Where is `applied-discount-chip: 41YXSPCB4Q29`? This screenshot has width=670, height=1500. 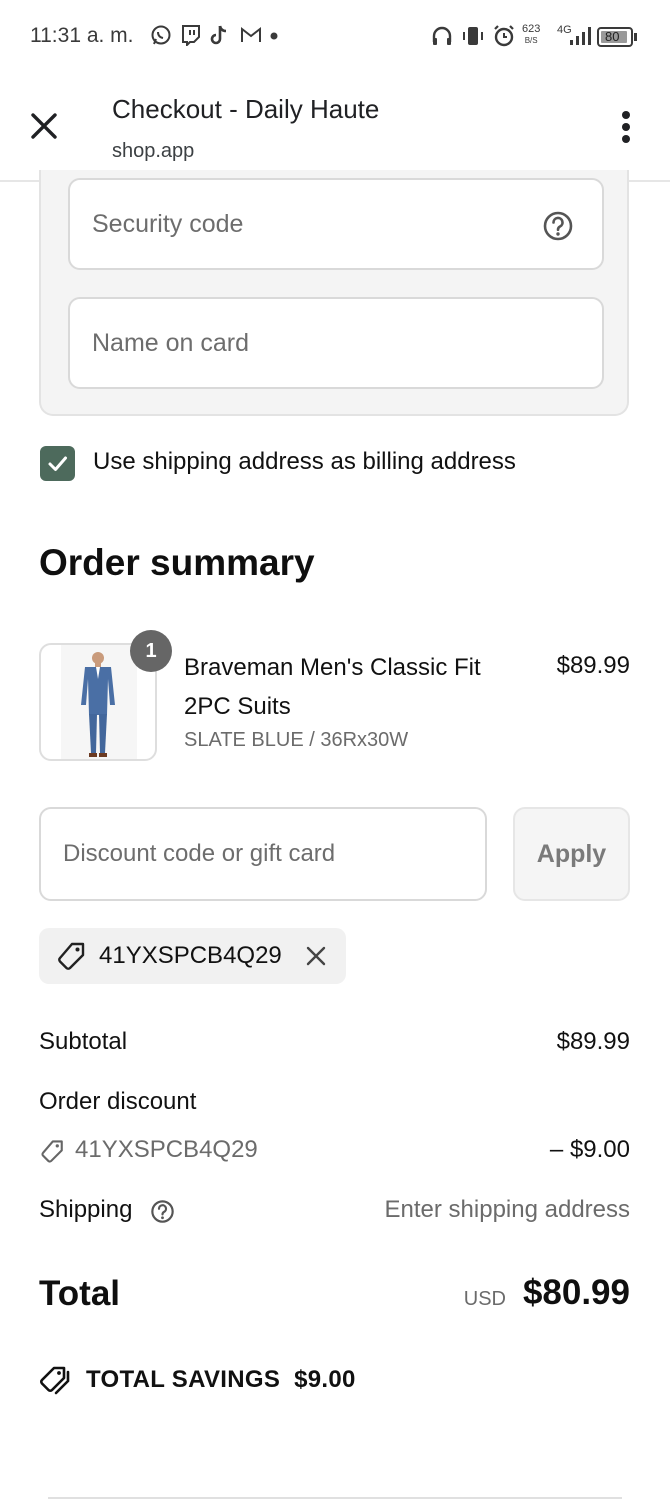 applied-discount-chip: 41YXSPCB4Q29 is located at coordinates (192, 956).